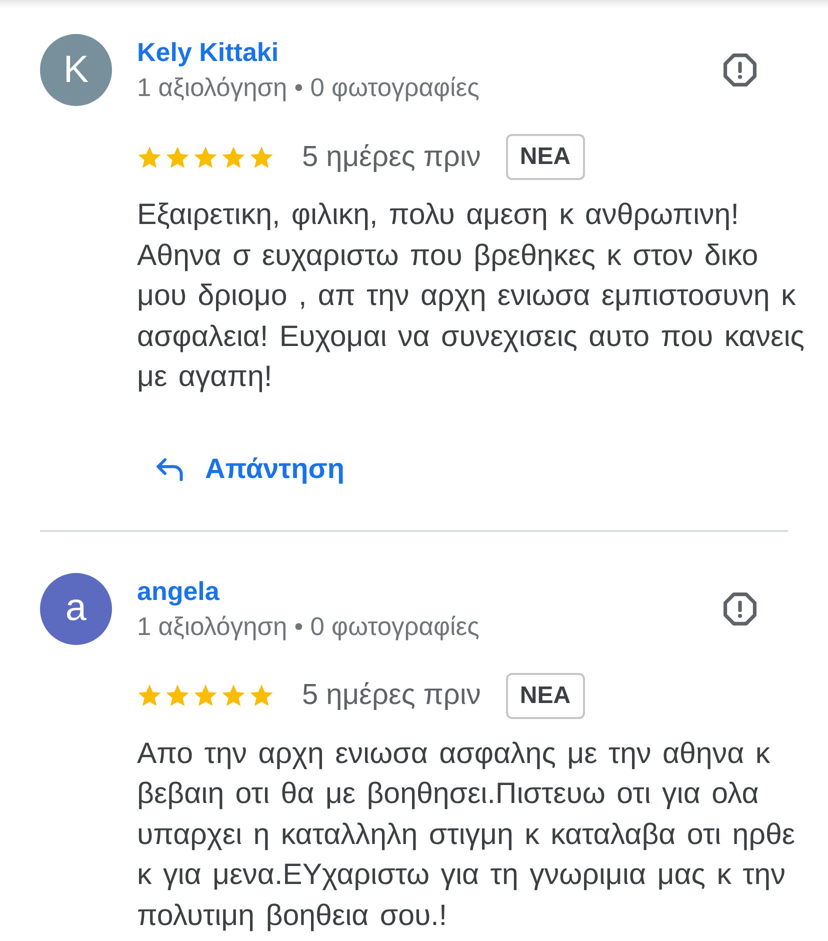 Image resolution: width=828 pixels, height=941 pixels. What do you see at coordinates (208, 52) in the screenshot?
I see `reviewer-name: Kely Kittaki` at bounding box center [208, 52].